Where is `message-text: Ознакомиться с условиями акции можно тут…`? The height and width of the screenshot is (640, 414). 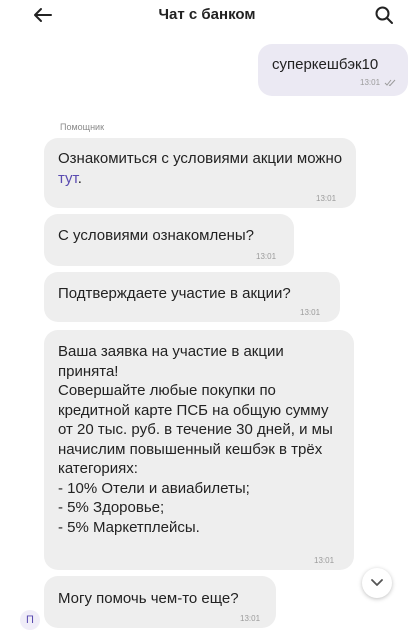
message-text: Ознакомиться с условиями акции можно тут… is located at coordinates (202, 168).